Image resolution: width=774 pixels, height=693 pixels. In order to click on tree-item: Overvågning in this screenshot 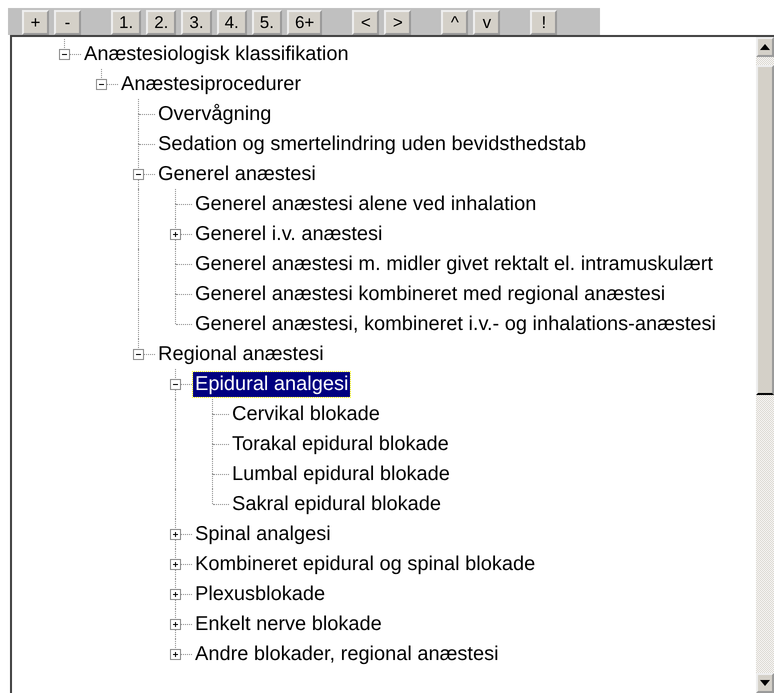, I will do `click(215, 114)`.